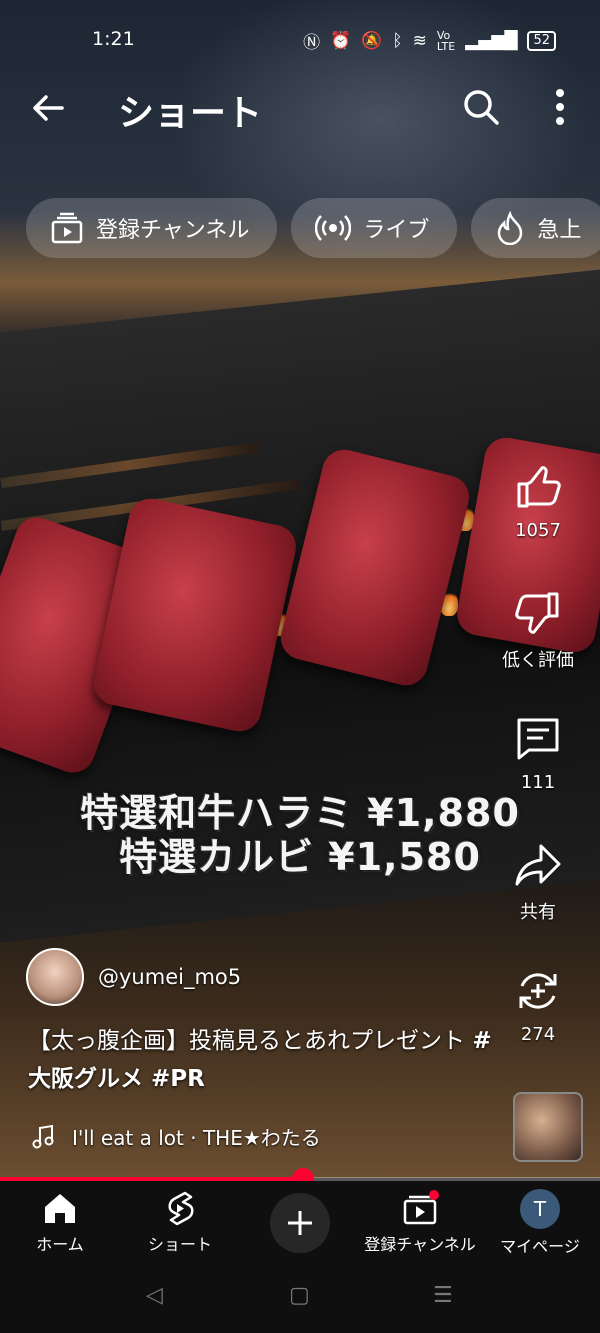 The width and height of the screenshot is (600, 1333). I want to click on remix-icon, so click(538, 991).